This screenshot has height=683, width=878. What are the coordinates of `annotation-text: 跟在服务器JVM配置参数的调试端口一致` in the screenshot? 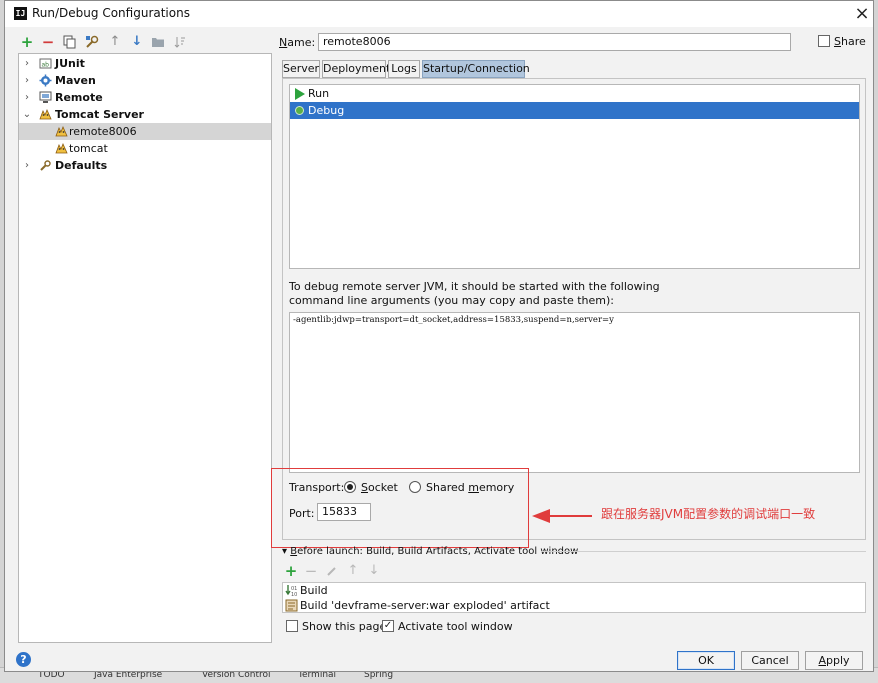 It's located at (708, 514).